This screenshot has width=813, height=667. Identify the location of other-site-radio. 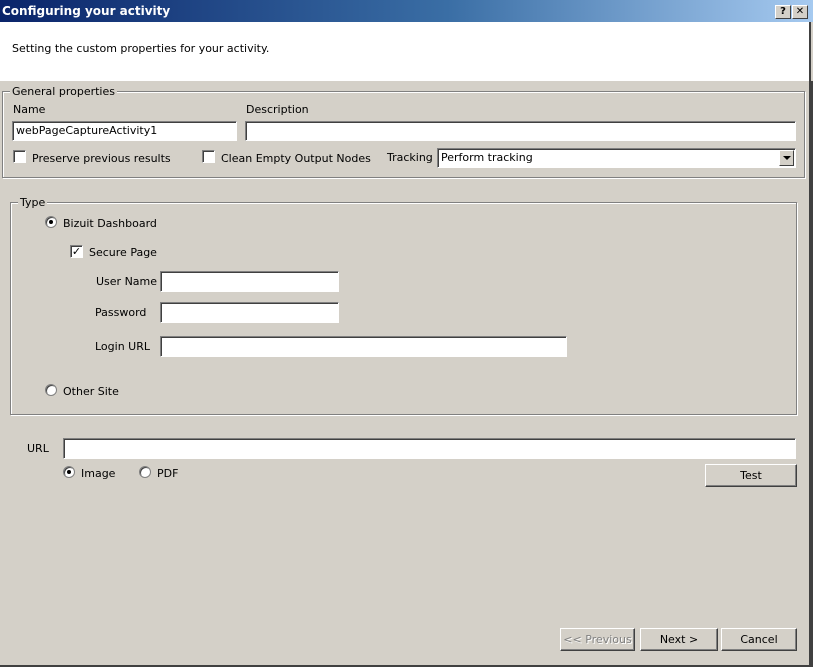
(51, 390).